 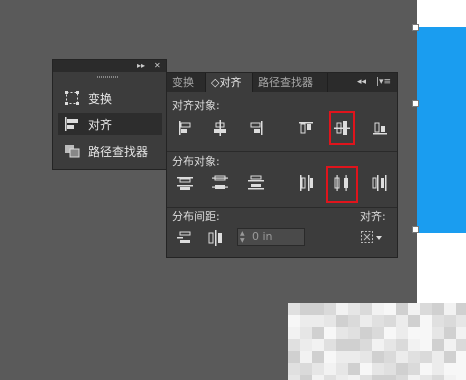 I want to click on collapse-icon: ▸▸, so click(x=141, y=66).